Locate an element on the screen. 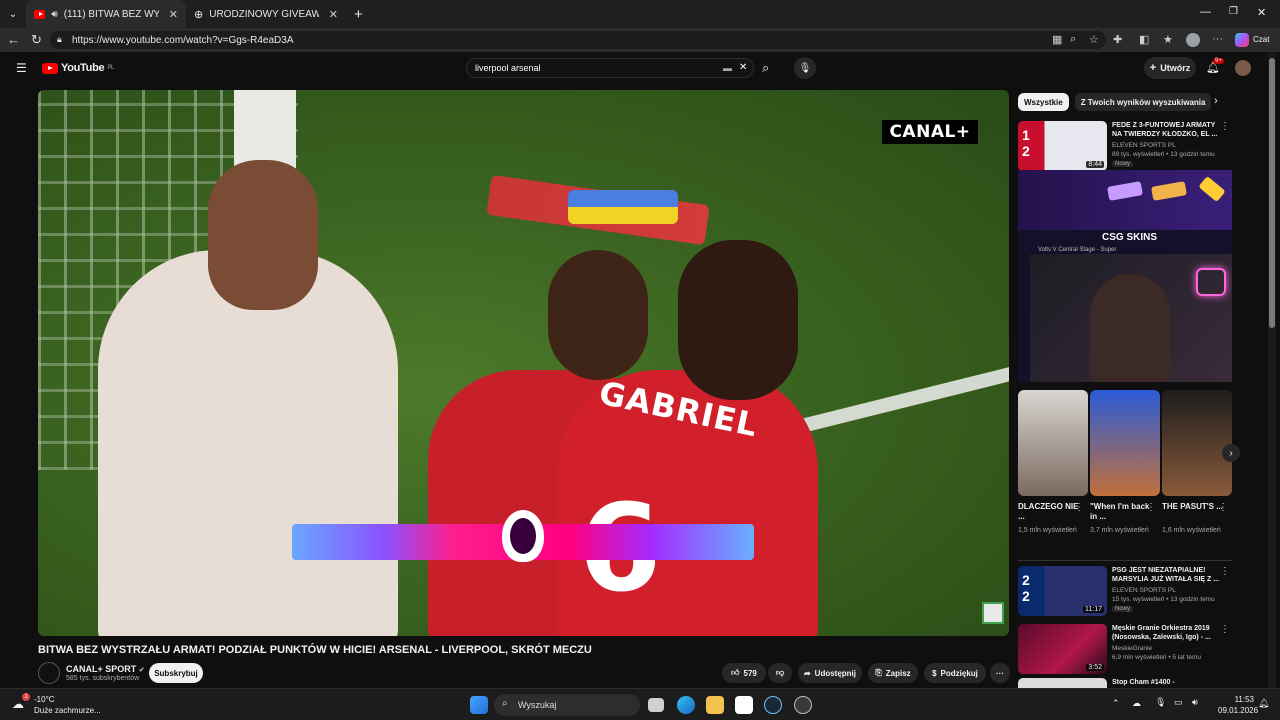 Image resolution: width=1280 pixels, height=720 pixels. app-icon: ▦ is located at coordinates (1057, 39).